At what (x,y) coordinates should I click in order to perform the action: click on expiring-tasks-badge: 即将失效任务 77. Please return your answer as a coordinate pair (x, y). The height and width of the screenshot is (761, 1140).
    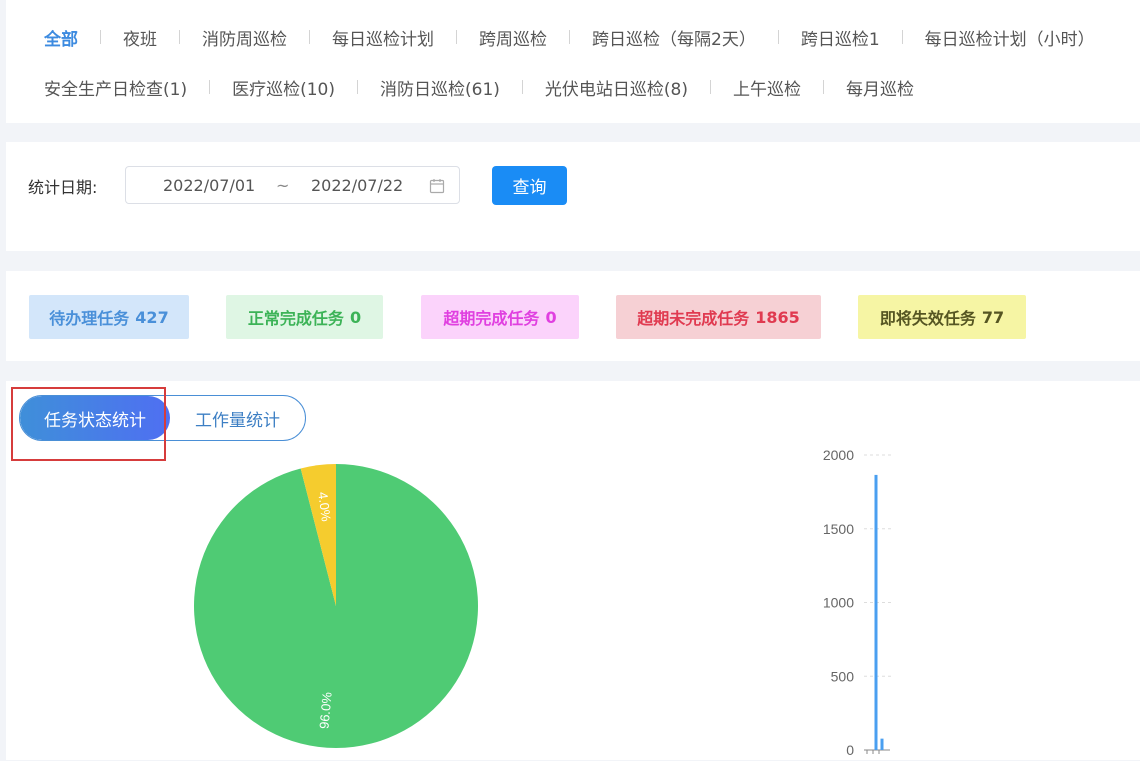
    Looking at the image, I should click on (942, 317).